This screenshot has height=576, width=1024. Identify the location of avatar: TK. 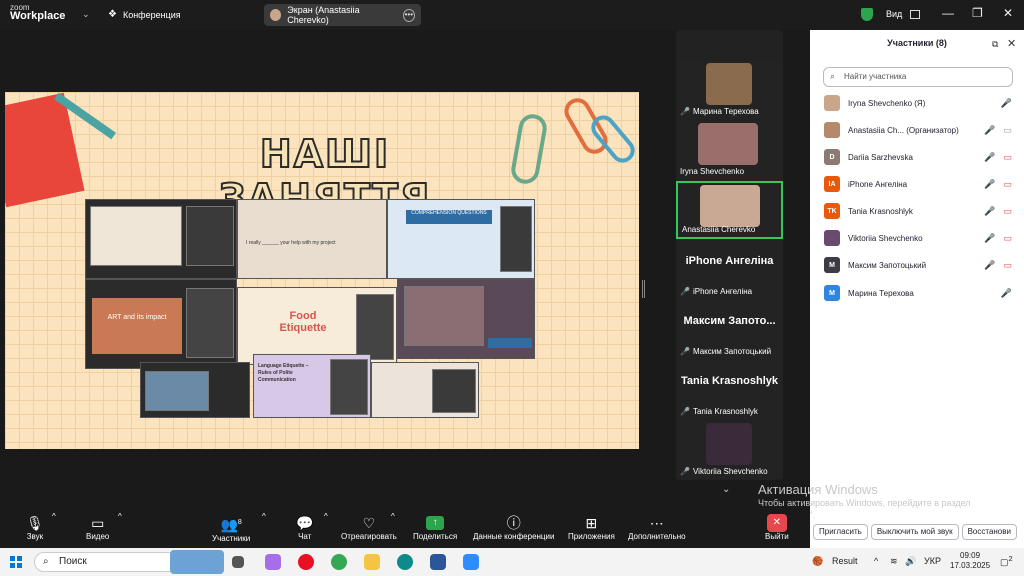
(832, 211).